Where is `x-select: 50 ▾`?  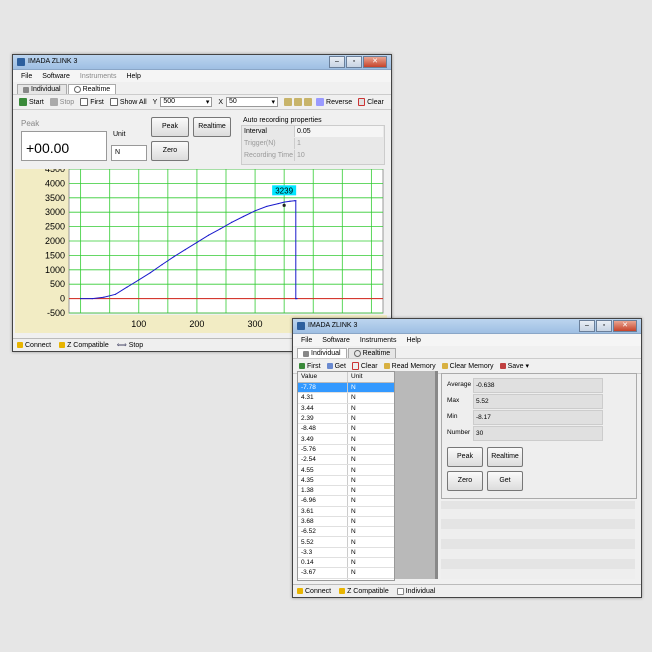
x-select: 50 ▾ is located at coordinates (252, 102).